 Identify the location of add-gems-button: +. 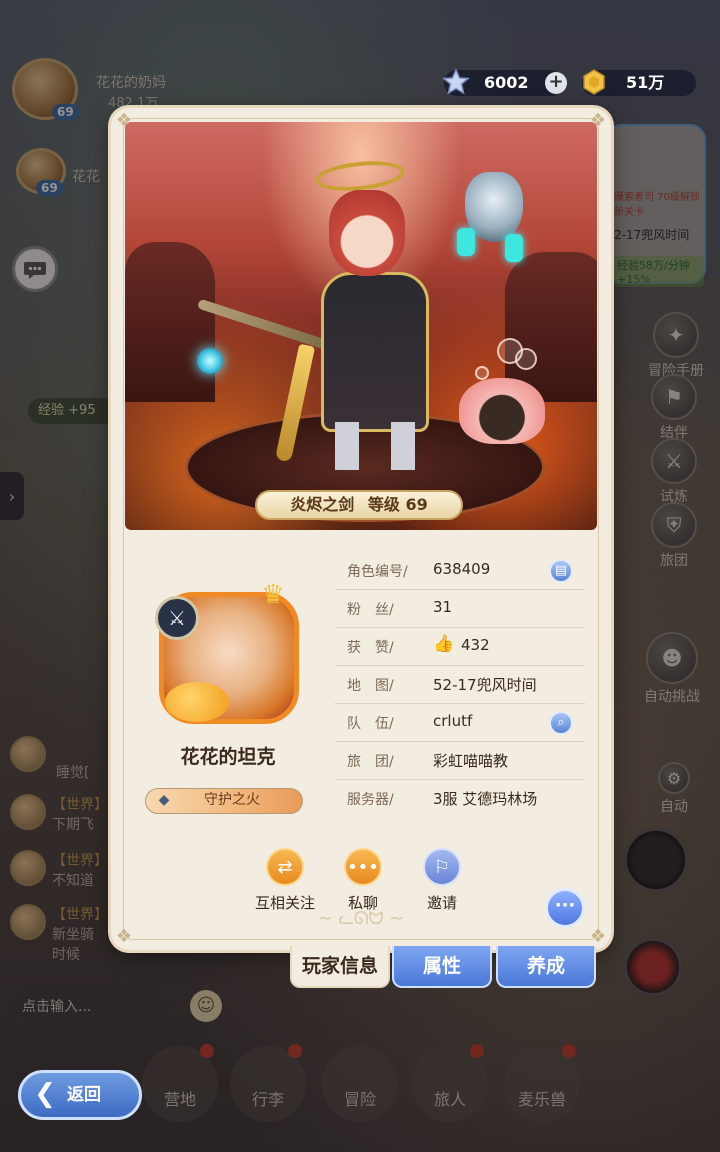
(556, 83).